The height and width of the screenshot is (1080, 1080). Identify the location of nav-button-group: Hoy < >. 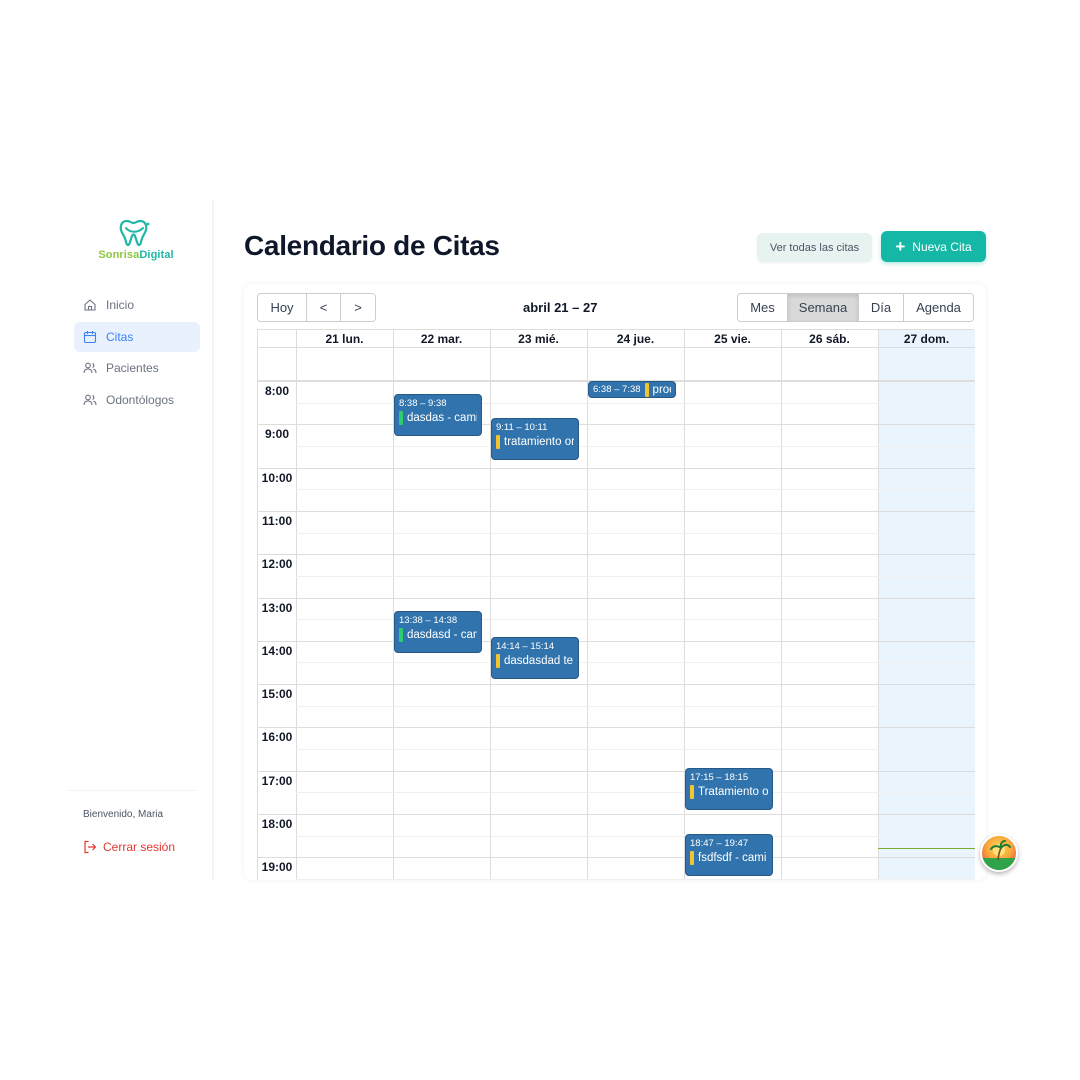
(316, 307).